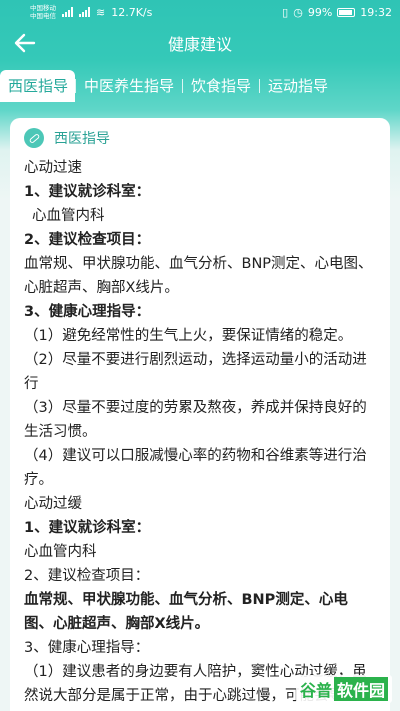  I want to click on tab-tcm-health: 中医养生指导, so click(129, 86).